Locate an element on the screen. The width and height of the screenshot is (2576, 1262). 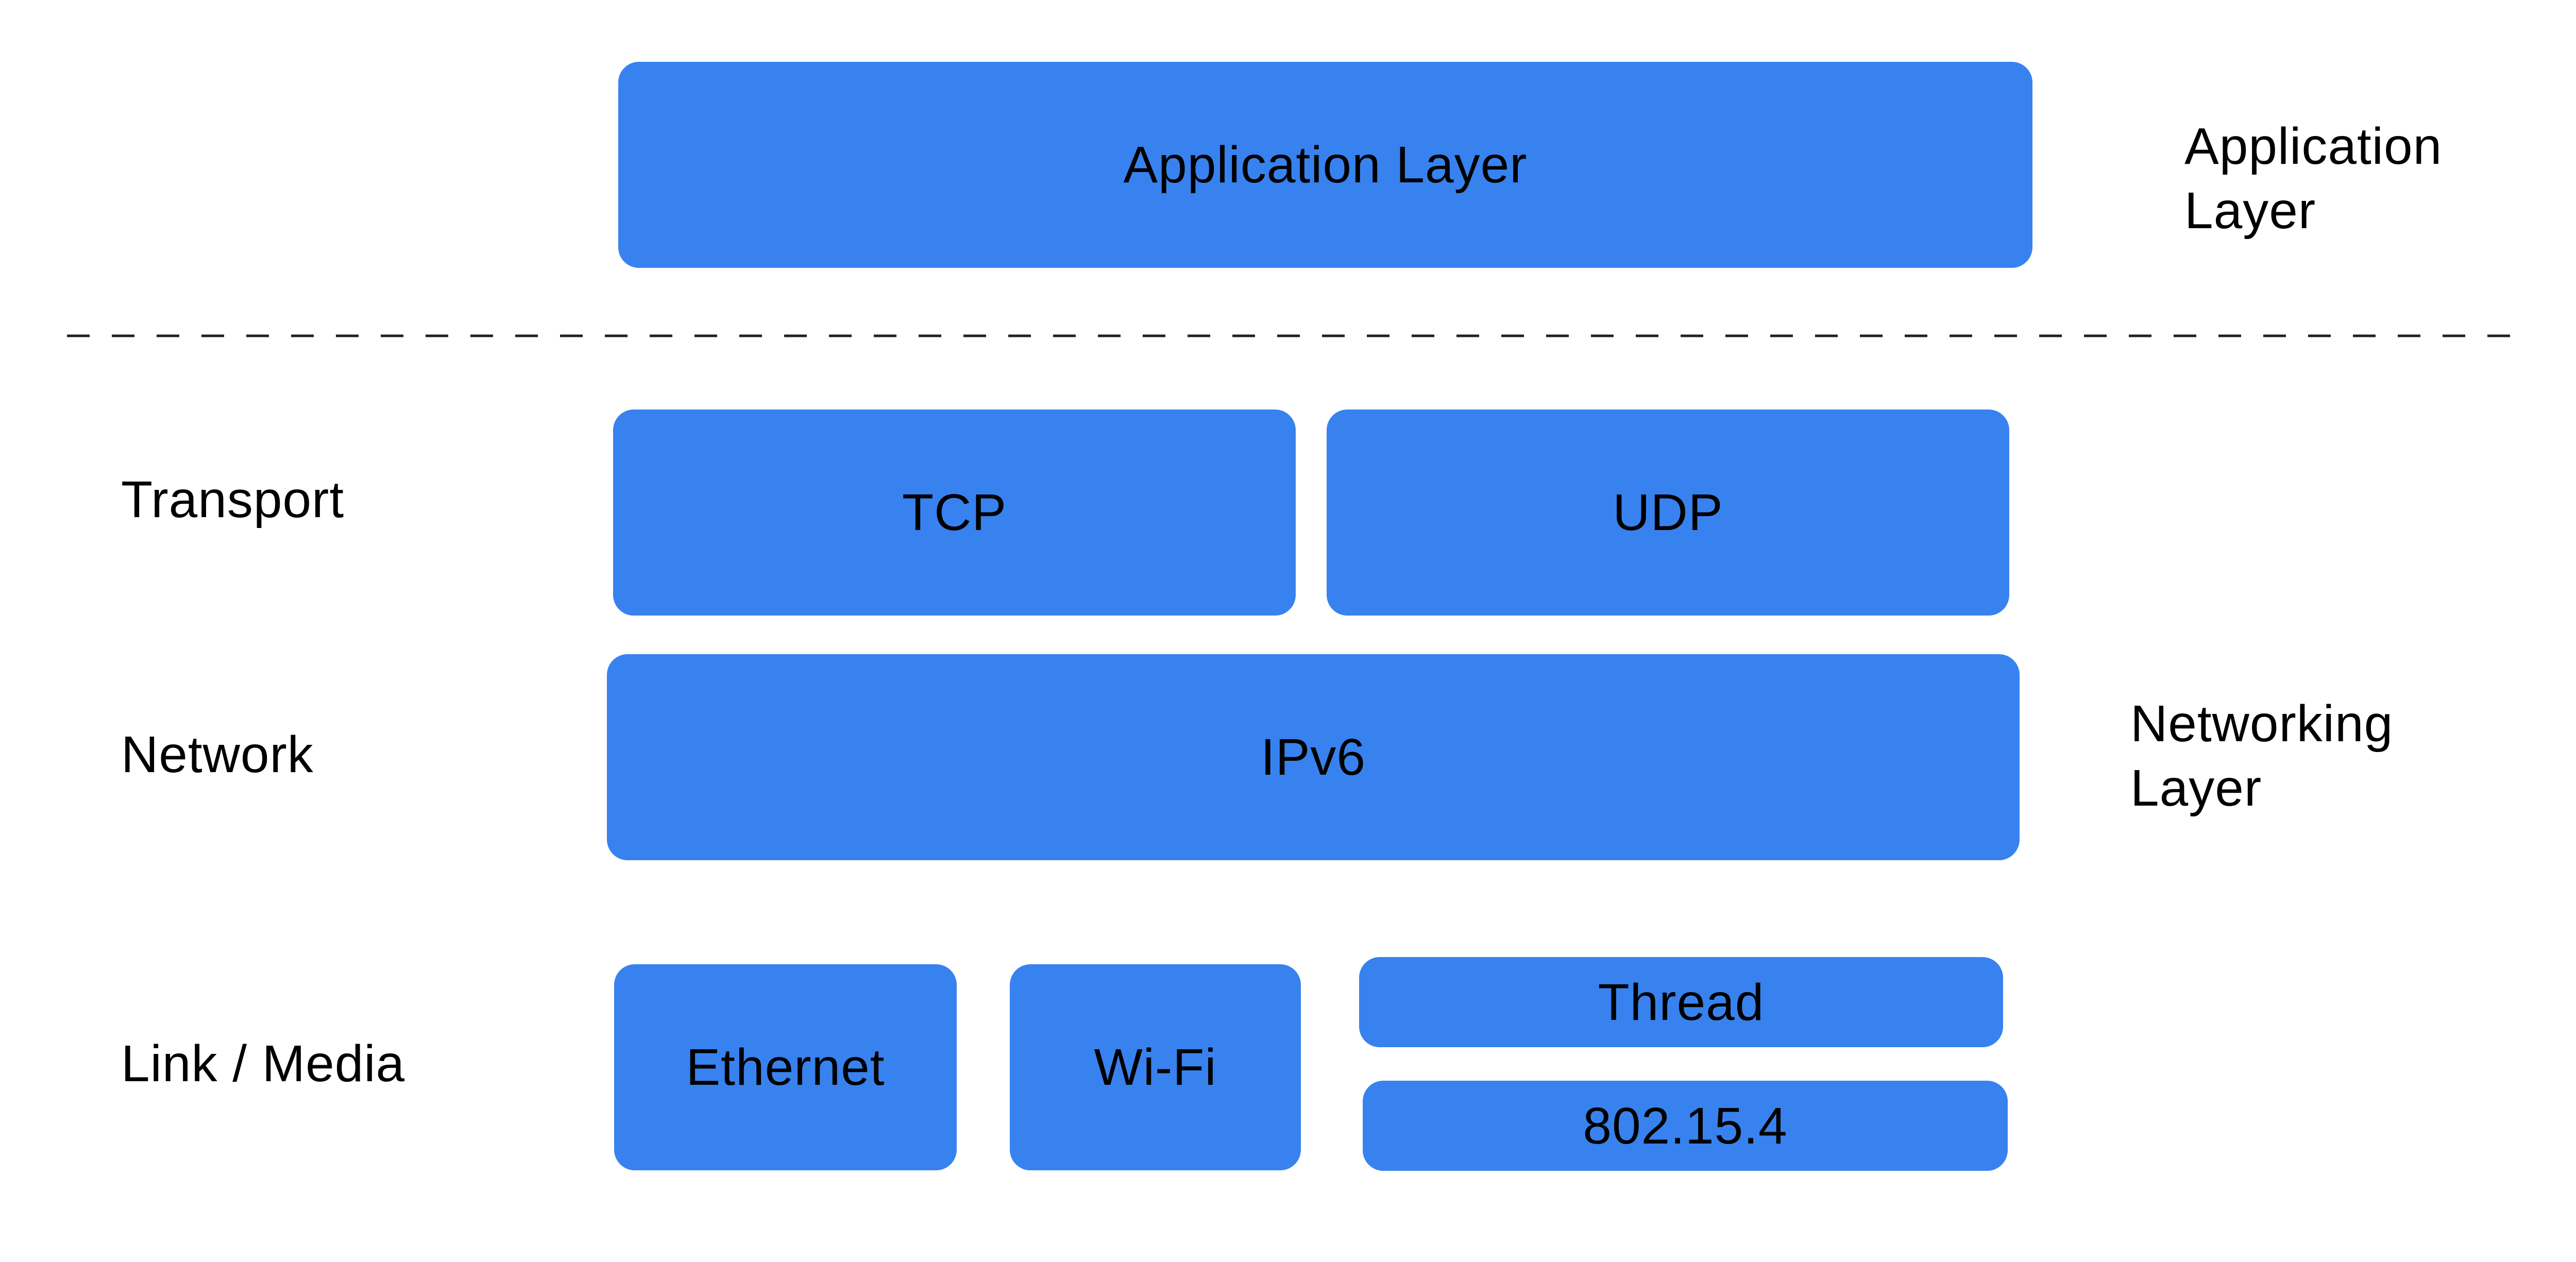
network-row-label: Network is located at coordinates (217, 754).